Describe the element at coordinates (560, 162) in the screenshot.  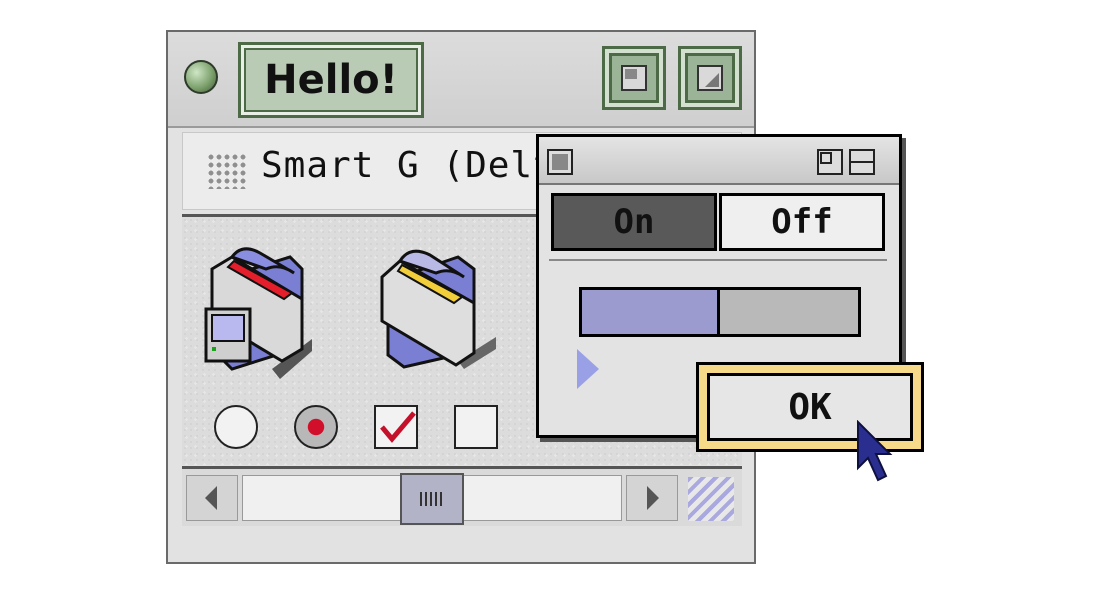
I see `close-box-icon` at that location.